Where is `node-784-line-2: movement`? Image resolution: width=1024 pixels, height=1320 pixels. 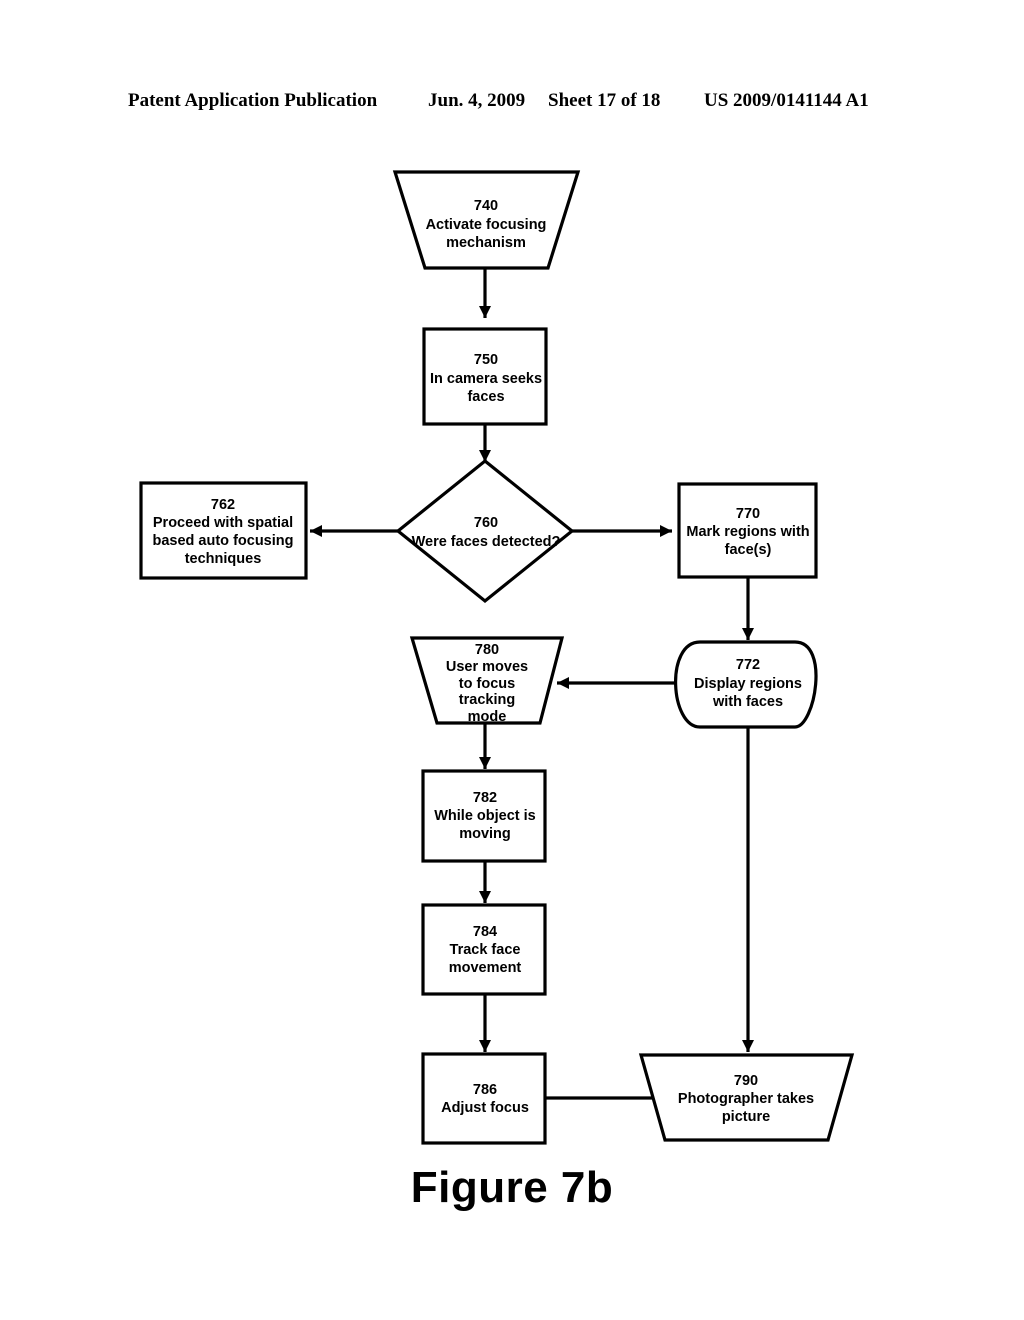
node-784-line-2: movement is located at coordinates (485, 968).